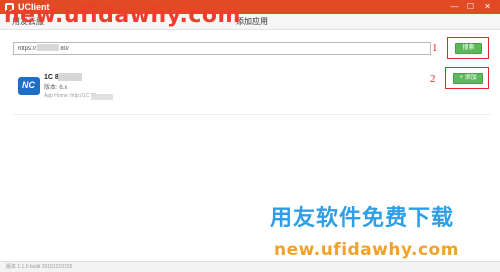  Describe the element at coordinates (468, 78) in the screenshot. I see `add-button: + 添加` at that location.